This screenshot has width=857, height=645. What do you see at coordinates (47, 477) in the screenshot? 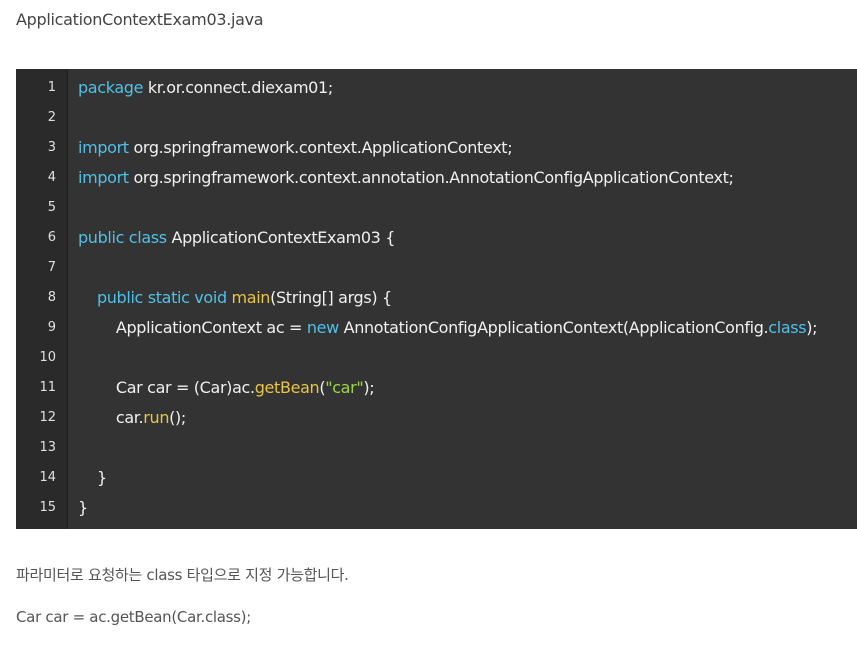
I see `line-number: 14` at bounding box center [47, 477].